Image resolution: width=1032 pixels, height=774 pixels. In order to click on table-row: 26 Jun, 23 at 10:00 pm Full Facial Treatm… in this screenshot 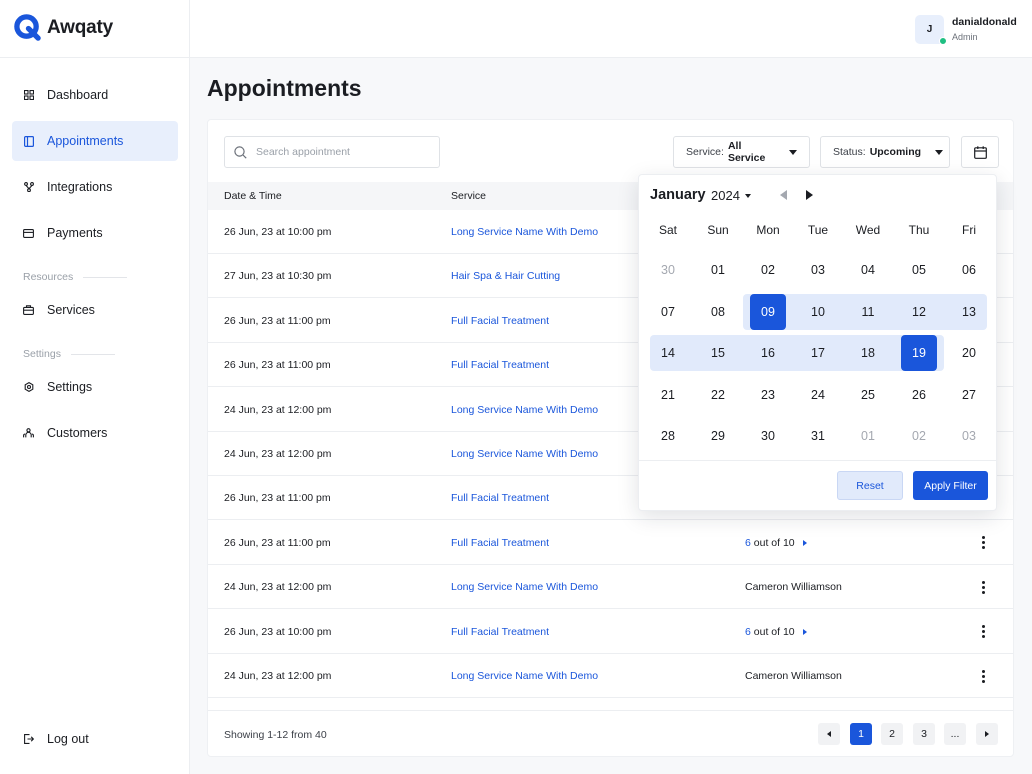, I will do `click(610, 632)`.